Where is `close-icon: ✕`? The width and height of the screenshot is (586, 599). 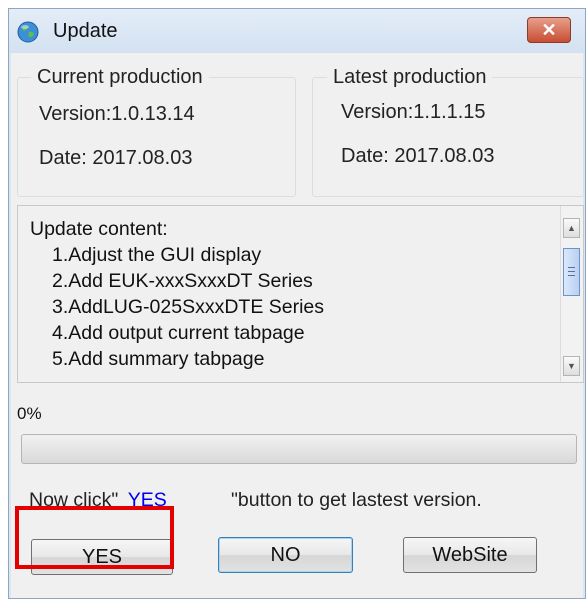 close-icon: ✕ is located at coordinates (549, 29).